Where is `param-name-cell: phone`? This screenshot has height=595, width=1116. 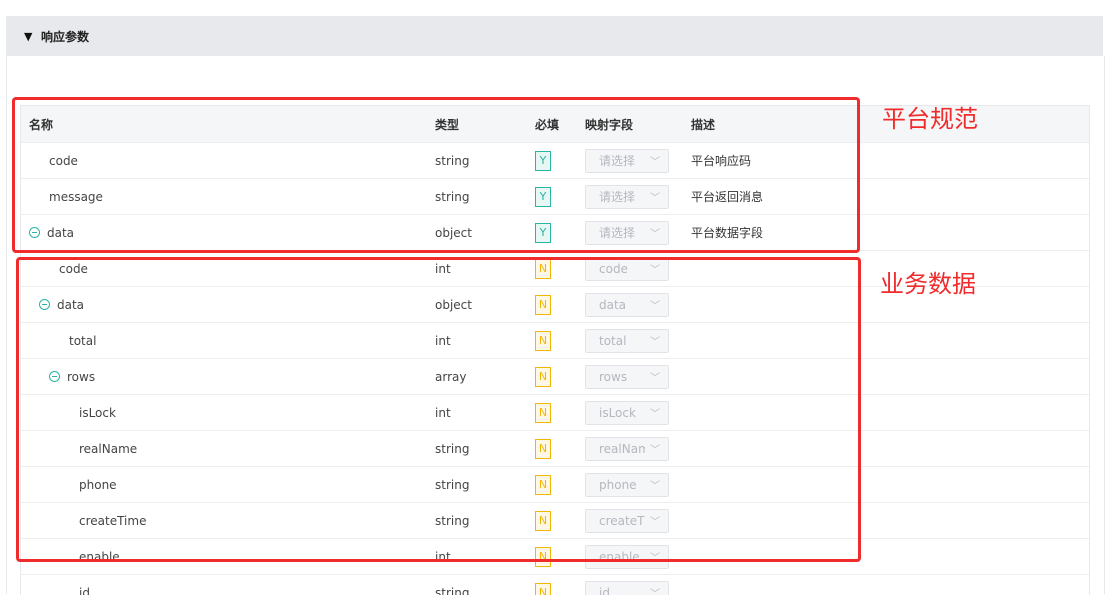
param-name-cell: phone is located at coordinates (244, 484).